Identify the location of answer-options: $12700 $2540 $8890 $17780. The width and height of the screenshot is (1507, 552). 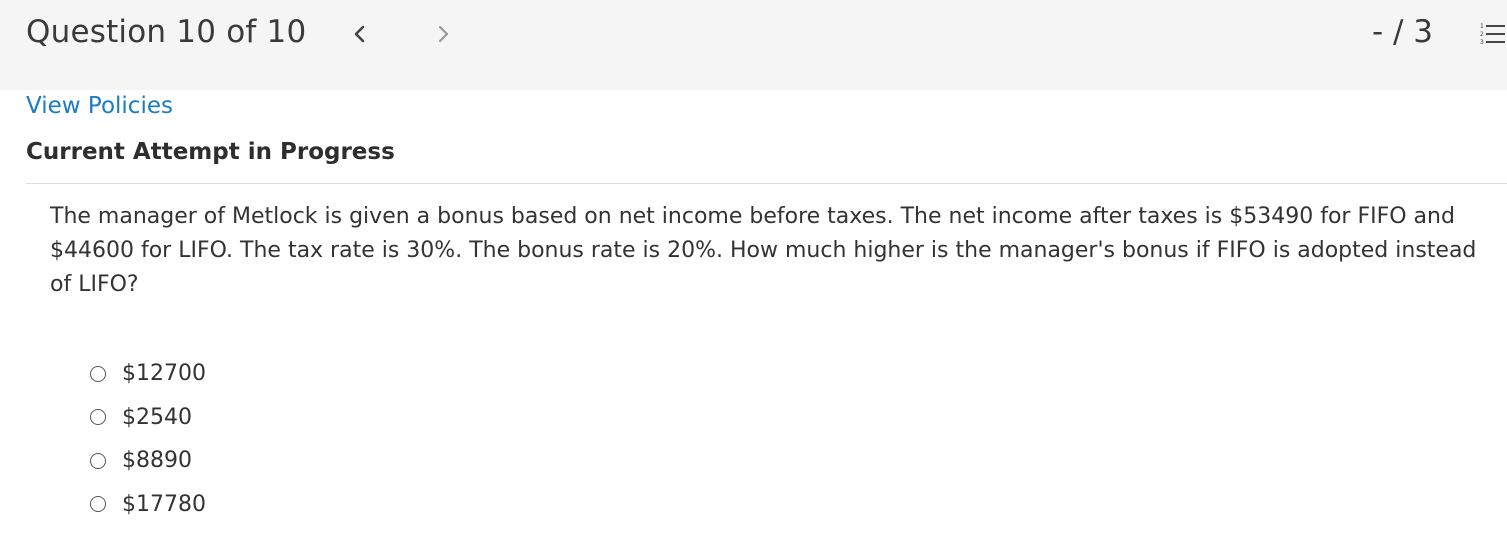
(148, 439).